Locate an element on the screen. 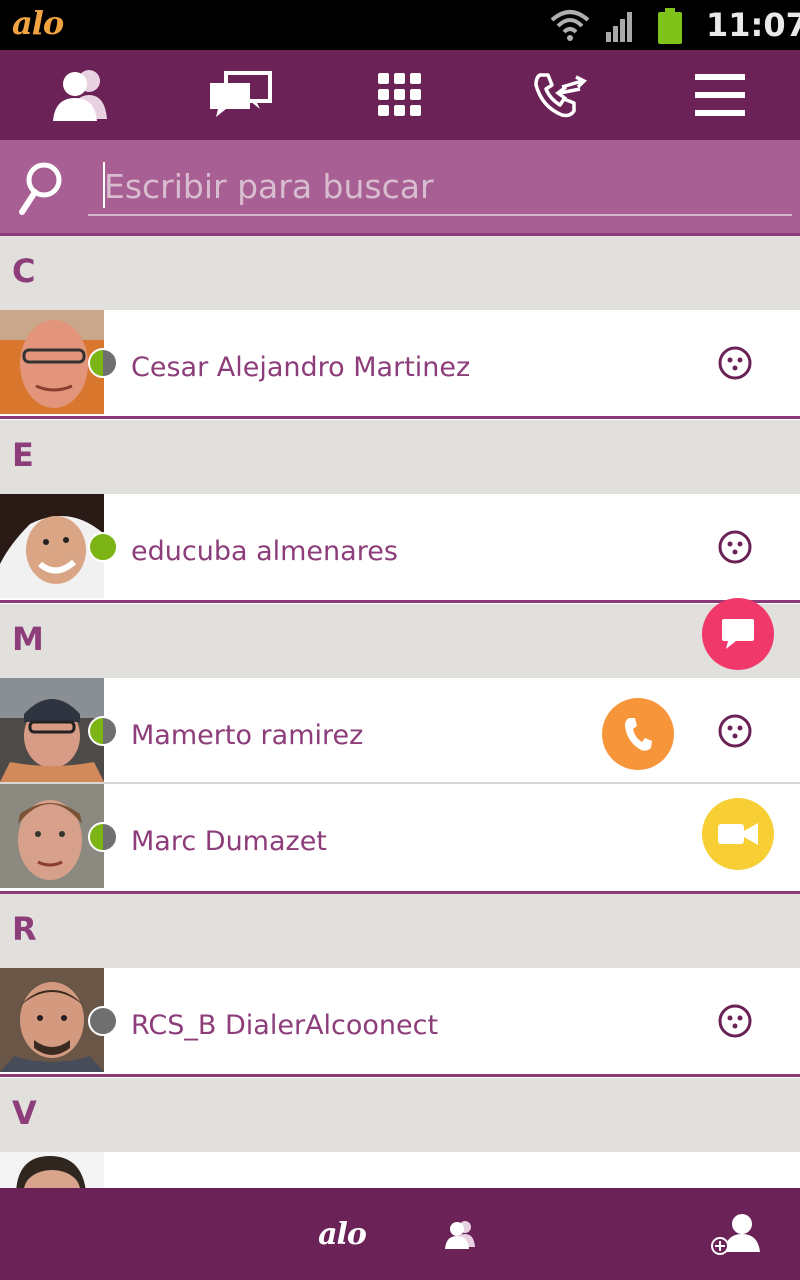  bottom-navigation: alo is located at coordinates (400, 1234).